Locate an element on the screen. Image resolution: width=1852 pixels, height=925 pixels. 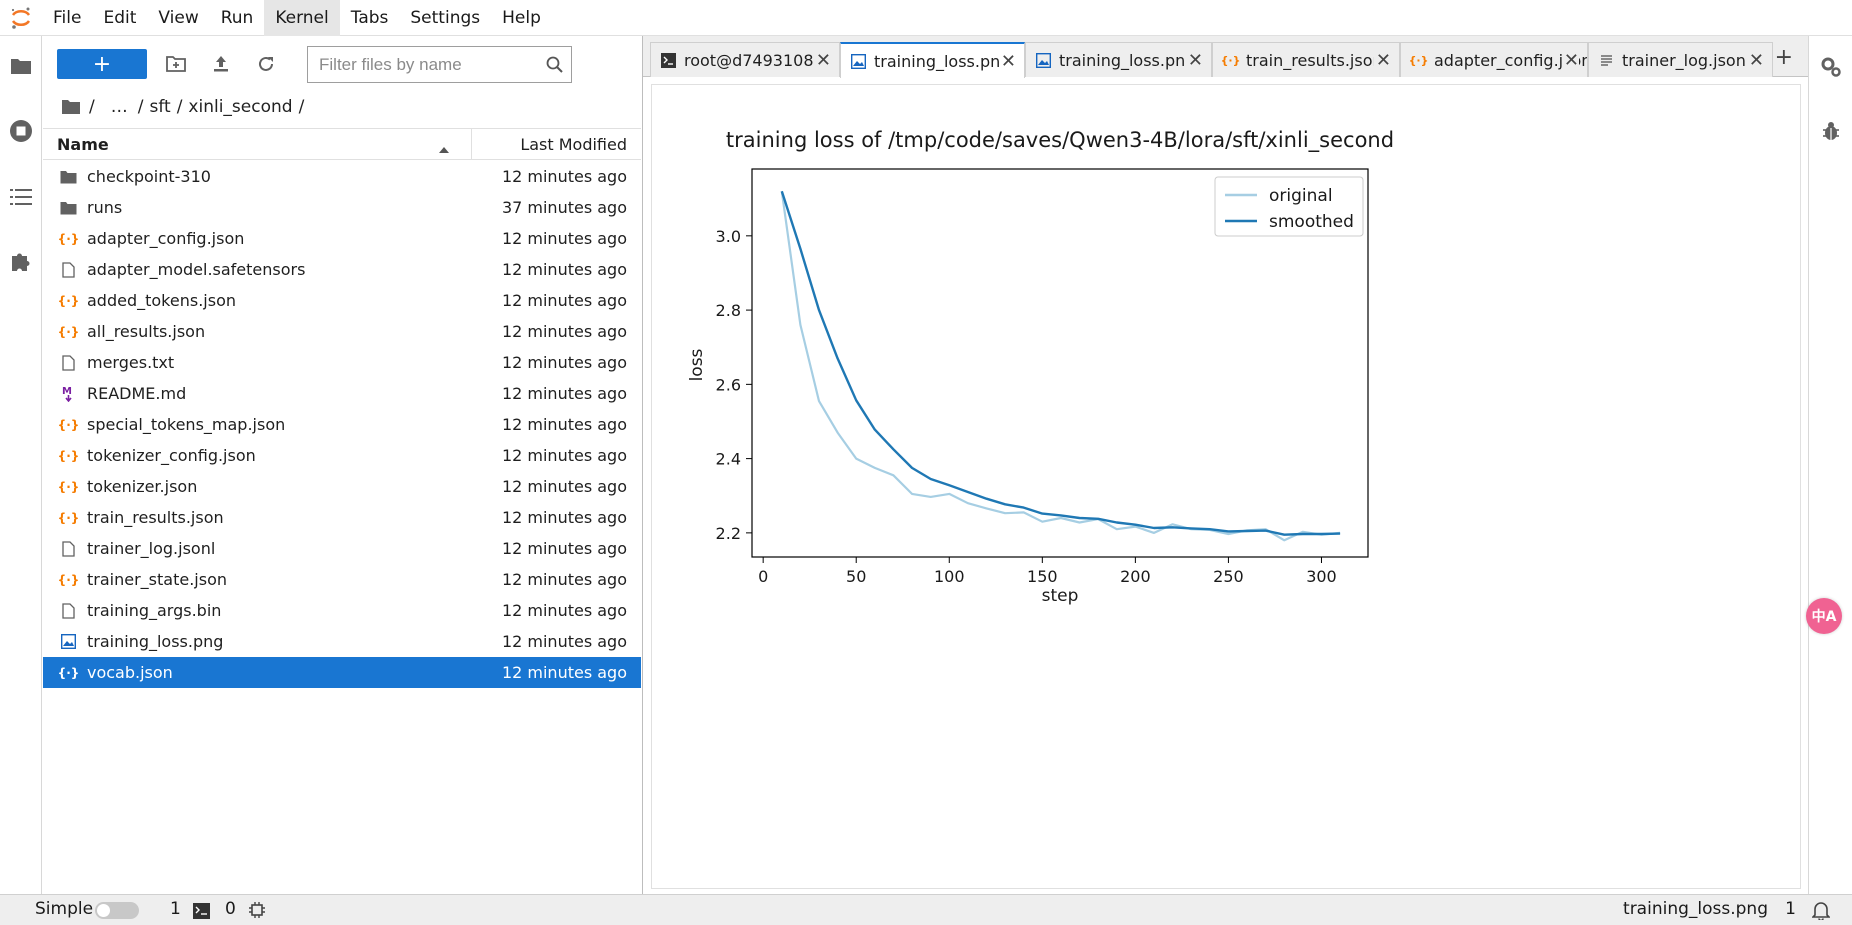
menu-help: Help is located at coordinates (521, 18).